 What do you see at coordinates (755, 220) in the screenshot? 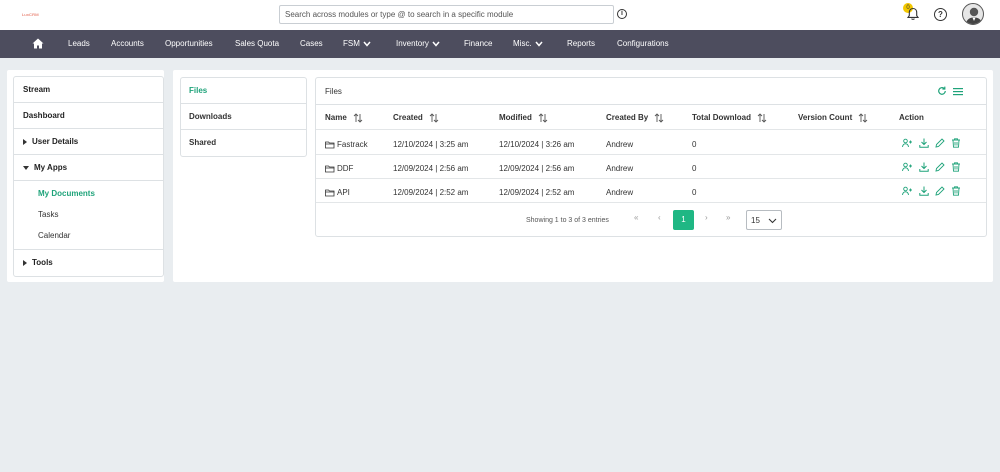
I see `page-size-value: 15` at bounding box center [755, 220].